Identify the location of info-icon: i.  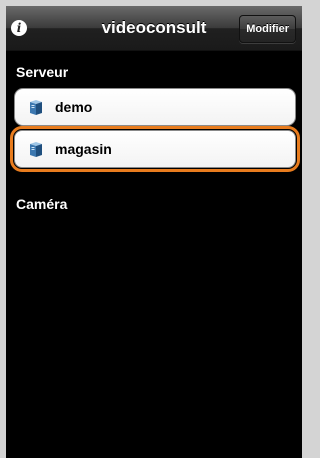
(19, 28).